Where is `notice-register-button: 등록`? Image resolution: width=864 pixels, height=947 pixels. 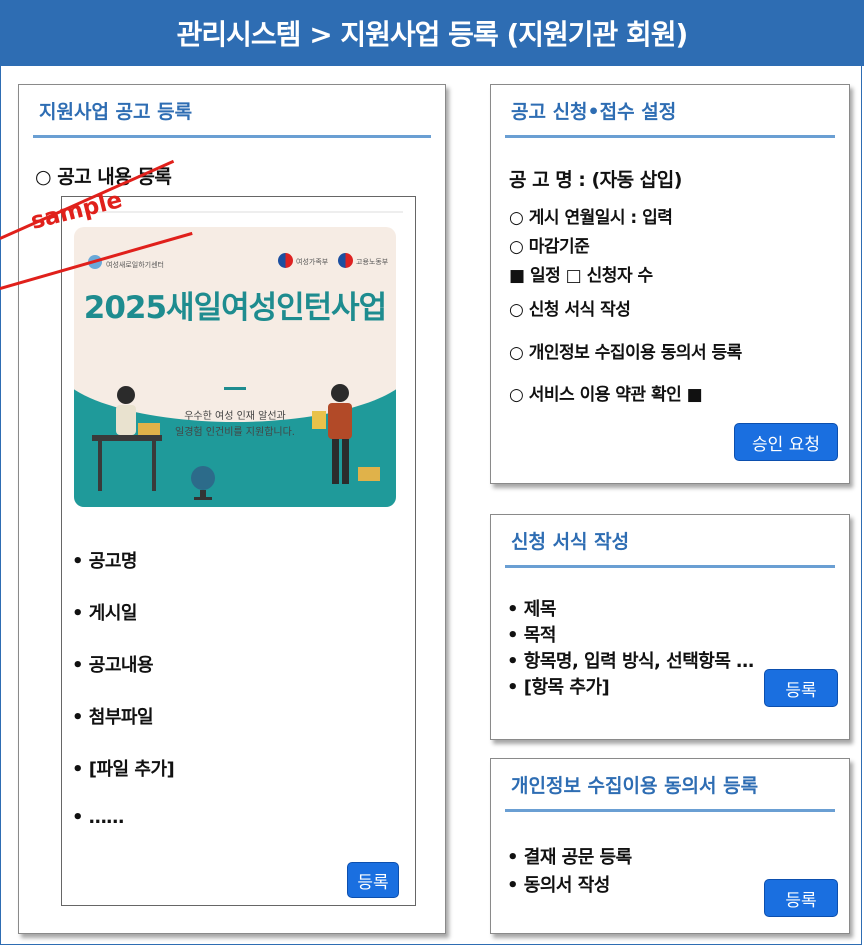 notice-register-button: 등록 is located at coordinates (373, 880).